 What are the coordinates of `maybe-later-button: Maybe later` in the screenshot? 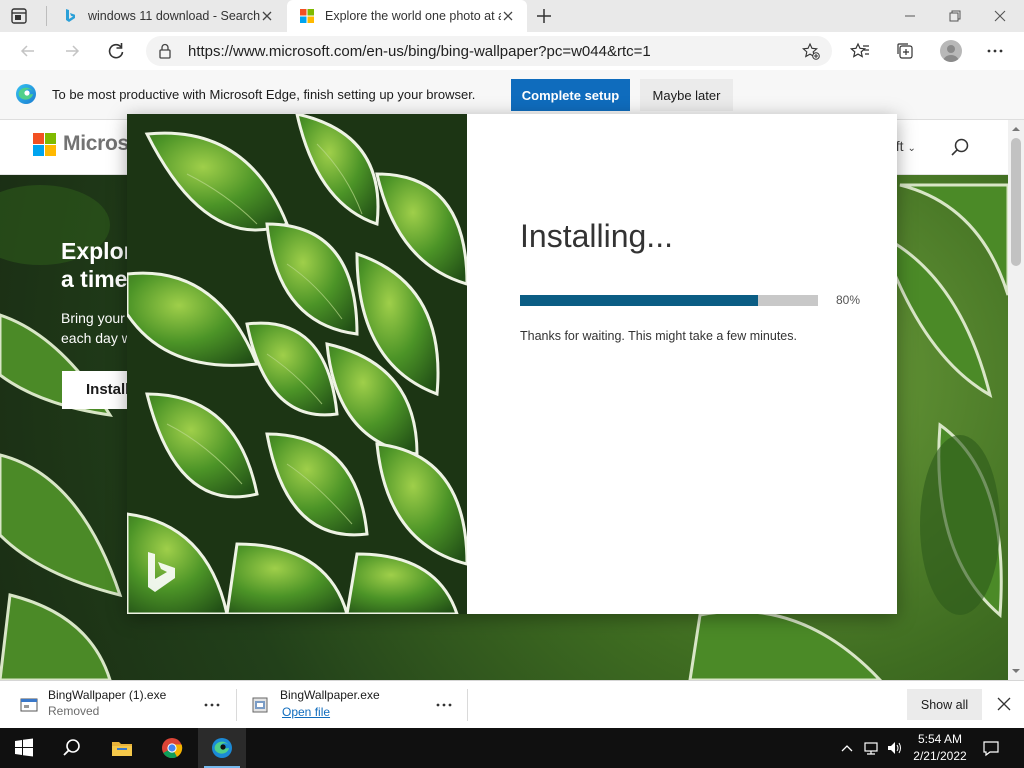 It's located at (686, 95).